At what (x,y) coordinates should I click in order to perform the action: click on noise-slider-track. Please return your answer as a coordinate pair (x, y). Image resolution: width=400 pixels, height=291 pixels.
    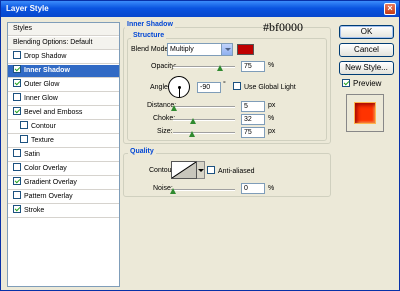
    Looking at the image, I should click on (204, 190).